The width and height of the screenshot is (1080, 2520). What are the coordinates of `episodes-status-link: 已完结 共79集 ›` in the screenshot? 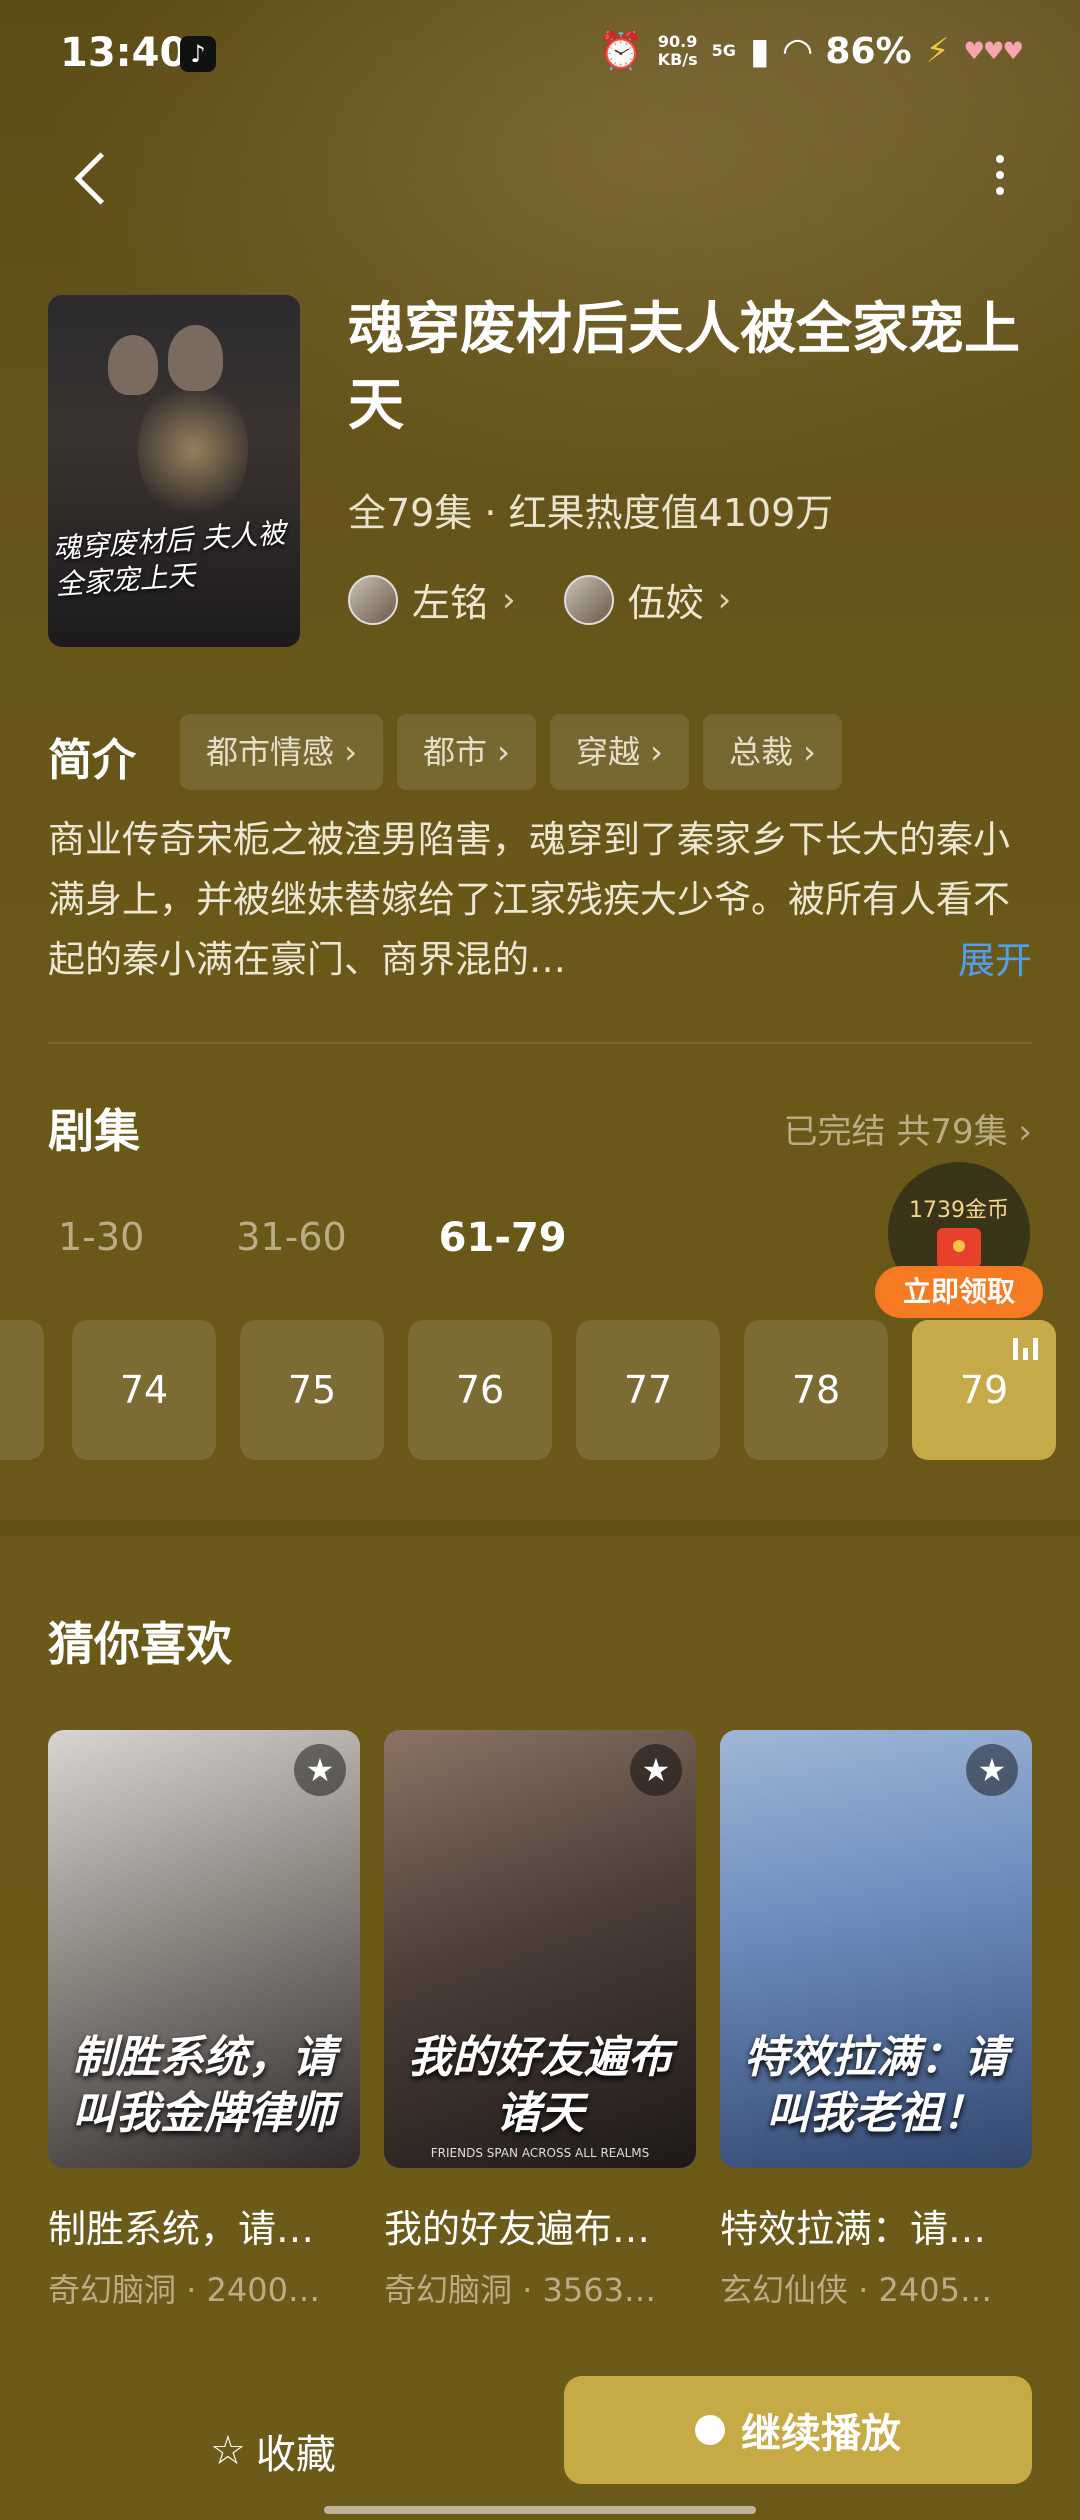 It's located at (908, 1128).